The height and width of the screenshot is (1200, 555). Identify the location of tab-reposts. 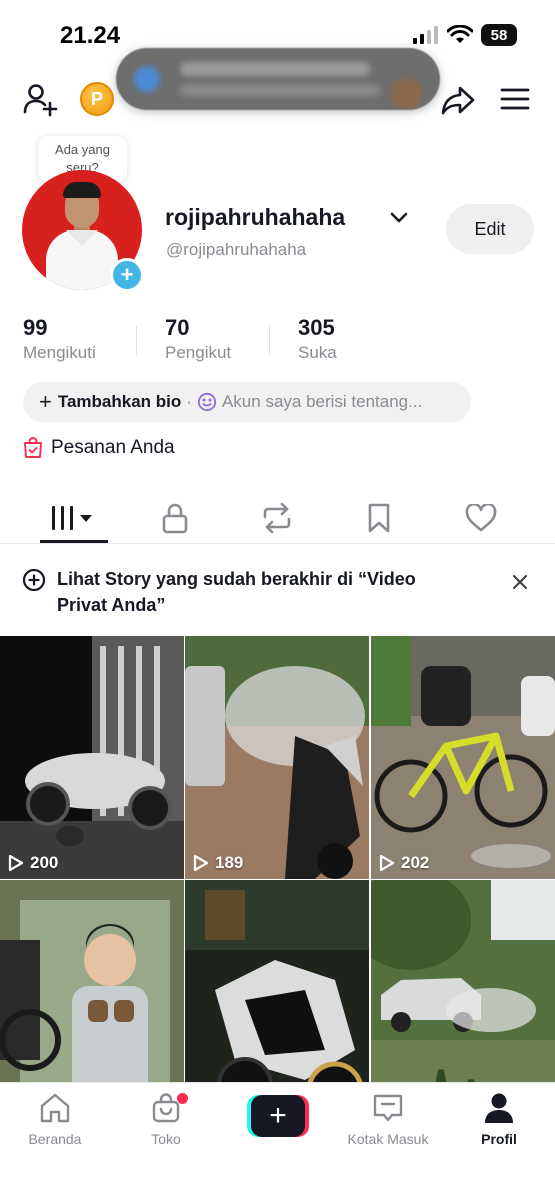
(277, 518).